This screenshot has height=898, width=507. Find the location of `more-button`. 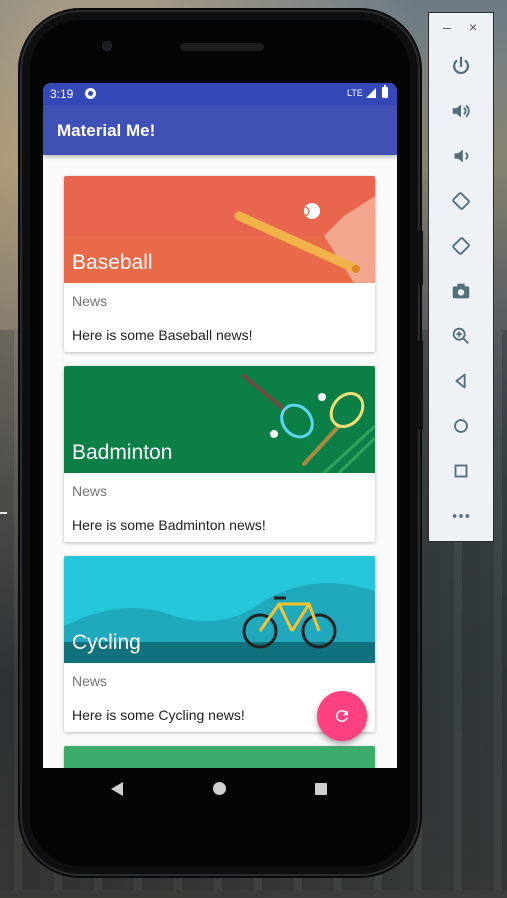

more-button is located at coordinates (461, 516).